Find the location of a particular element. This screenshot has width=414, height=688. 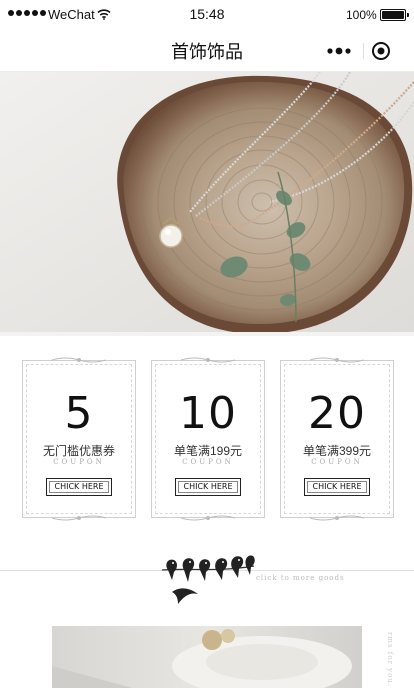

status-bar: WeChat 15:48 100% is located at coordinates (207, 15).